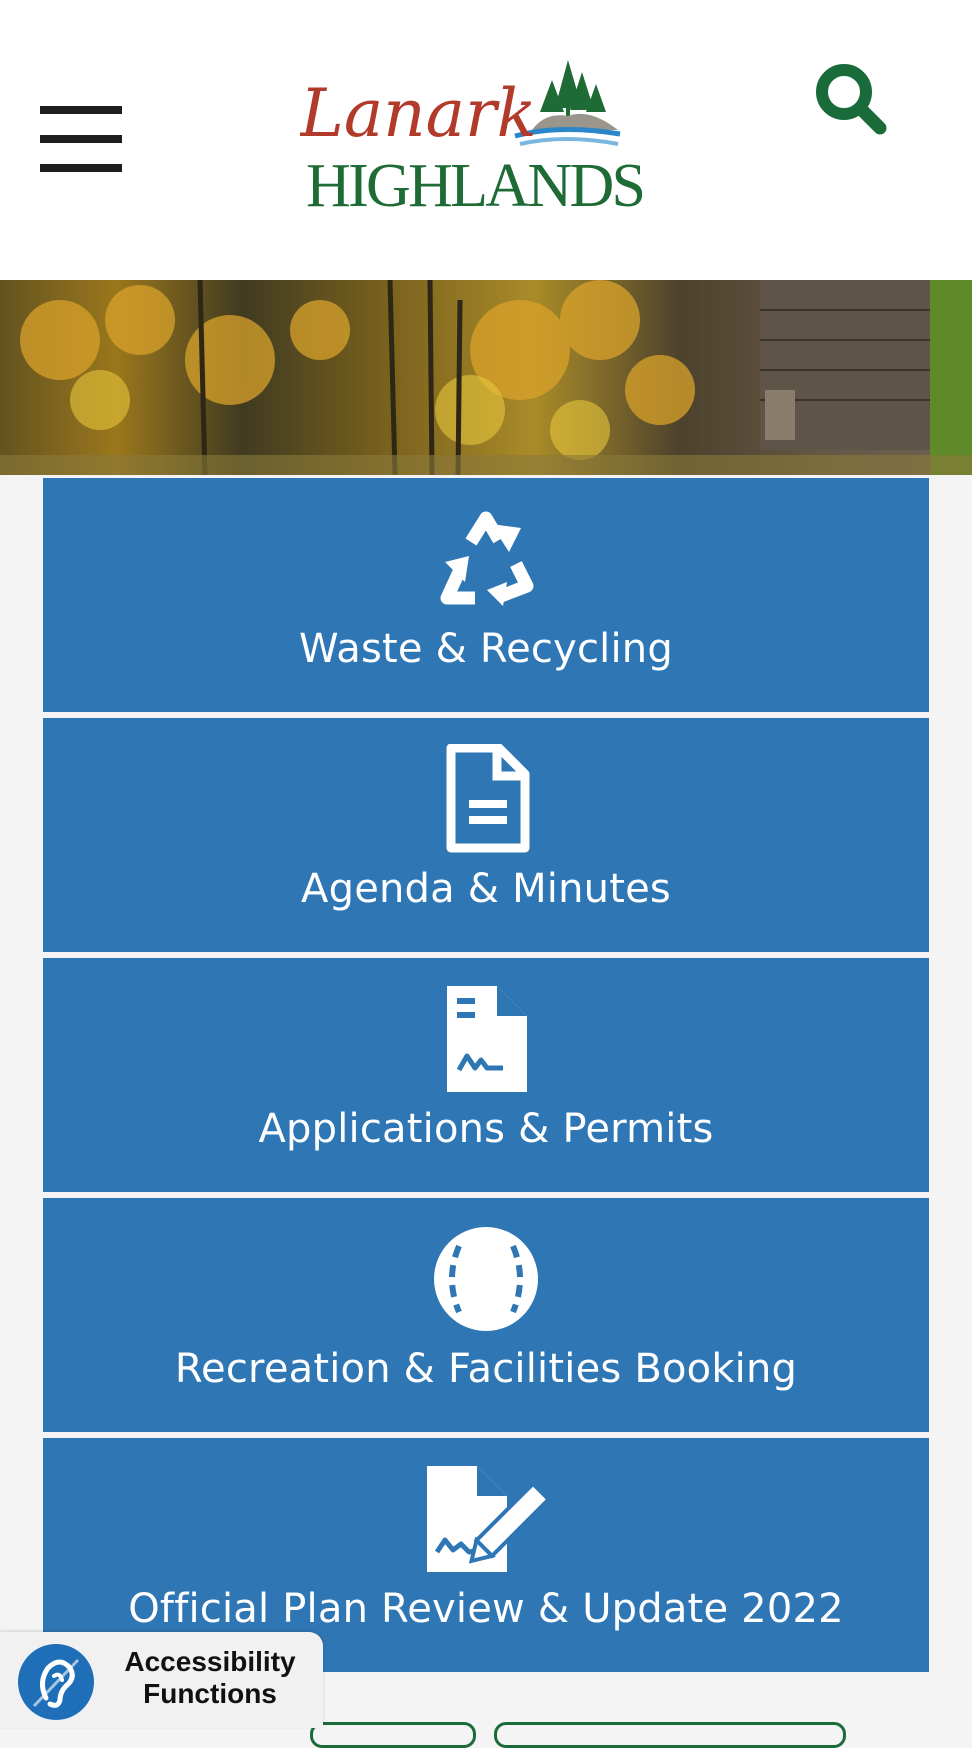  I want to click on hero-image, so click(486, 377).